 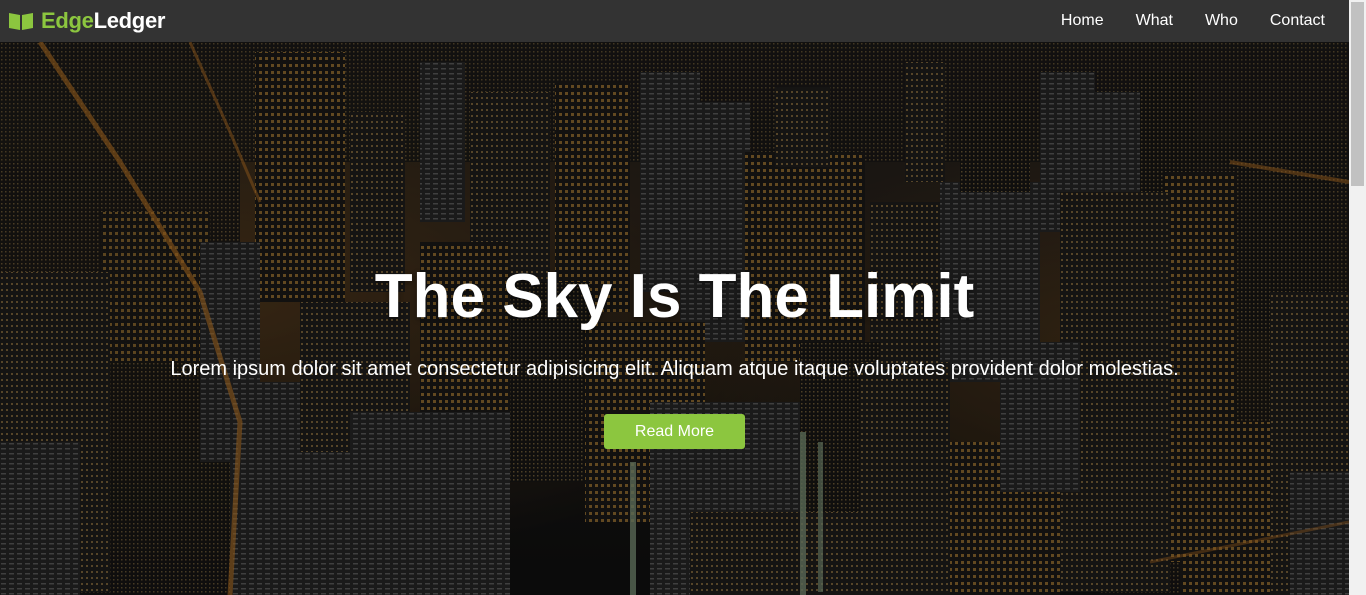 I want to click on brand-name-part1: Edge, so click(x=67, y=20).